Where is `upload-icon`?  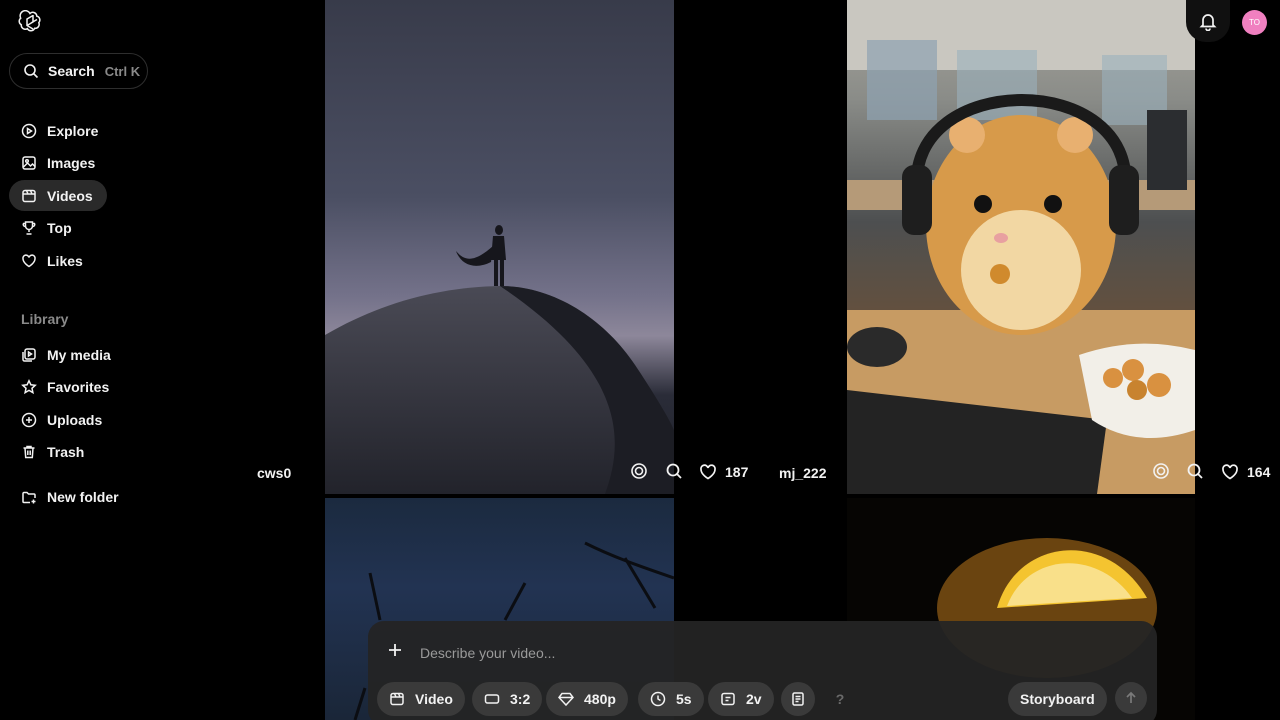
upload-icon is located at coordinates (29, 419).